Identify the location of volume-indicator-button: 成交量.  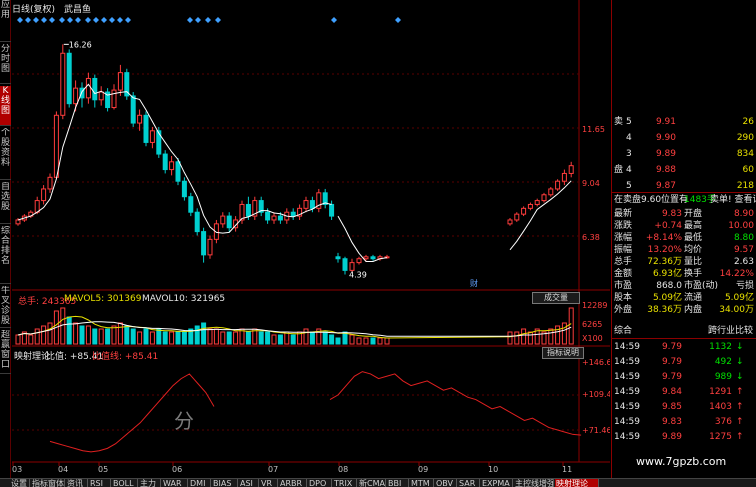
(556, 298).